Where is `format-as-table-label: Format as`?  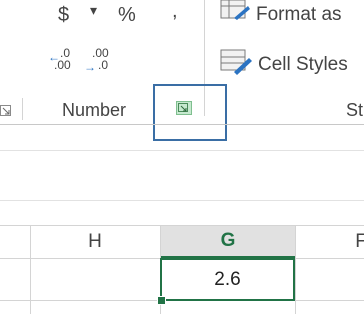 format-as-table-label: Format as is located at coordinates (299, 14).